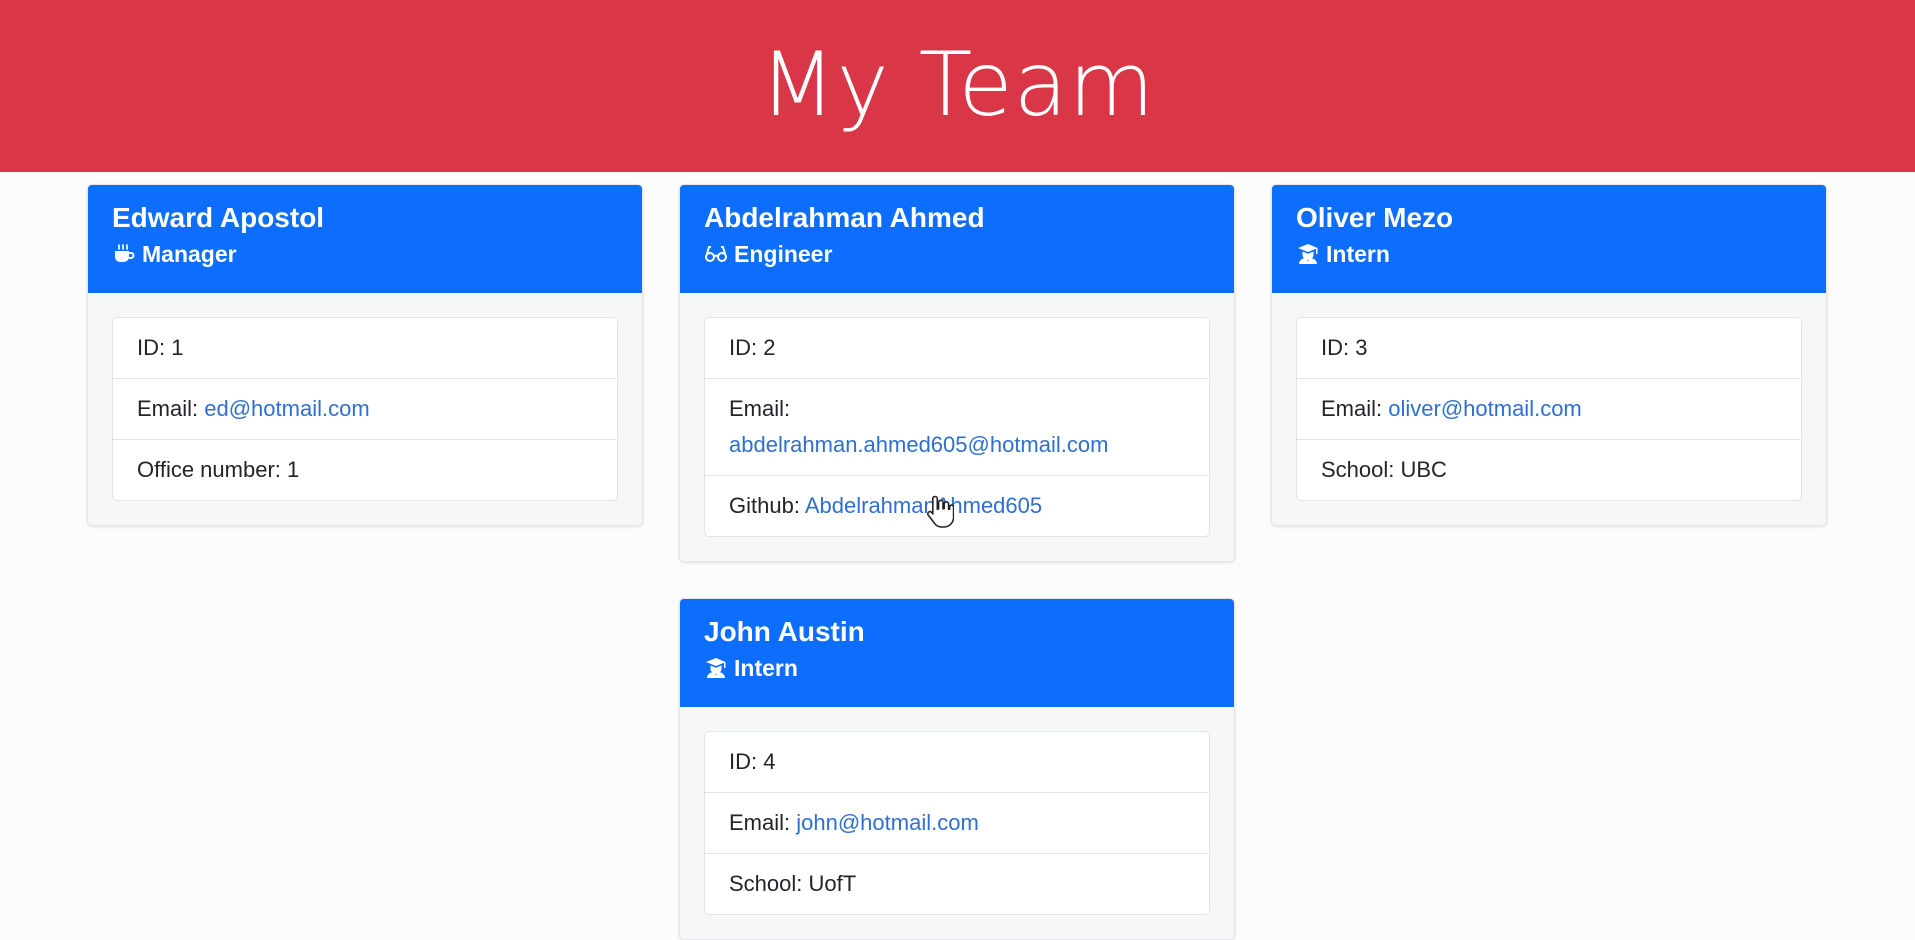 The width and height of the screenshot is (1915, 940). Describe the element at coordinates (752, 347) in the screenshot. I see `list-item-id: ID: 2` at that location.